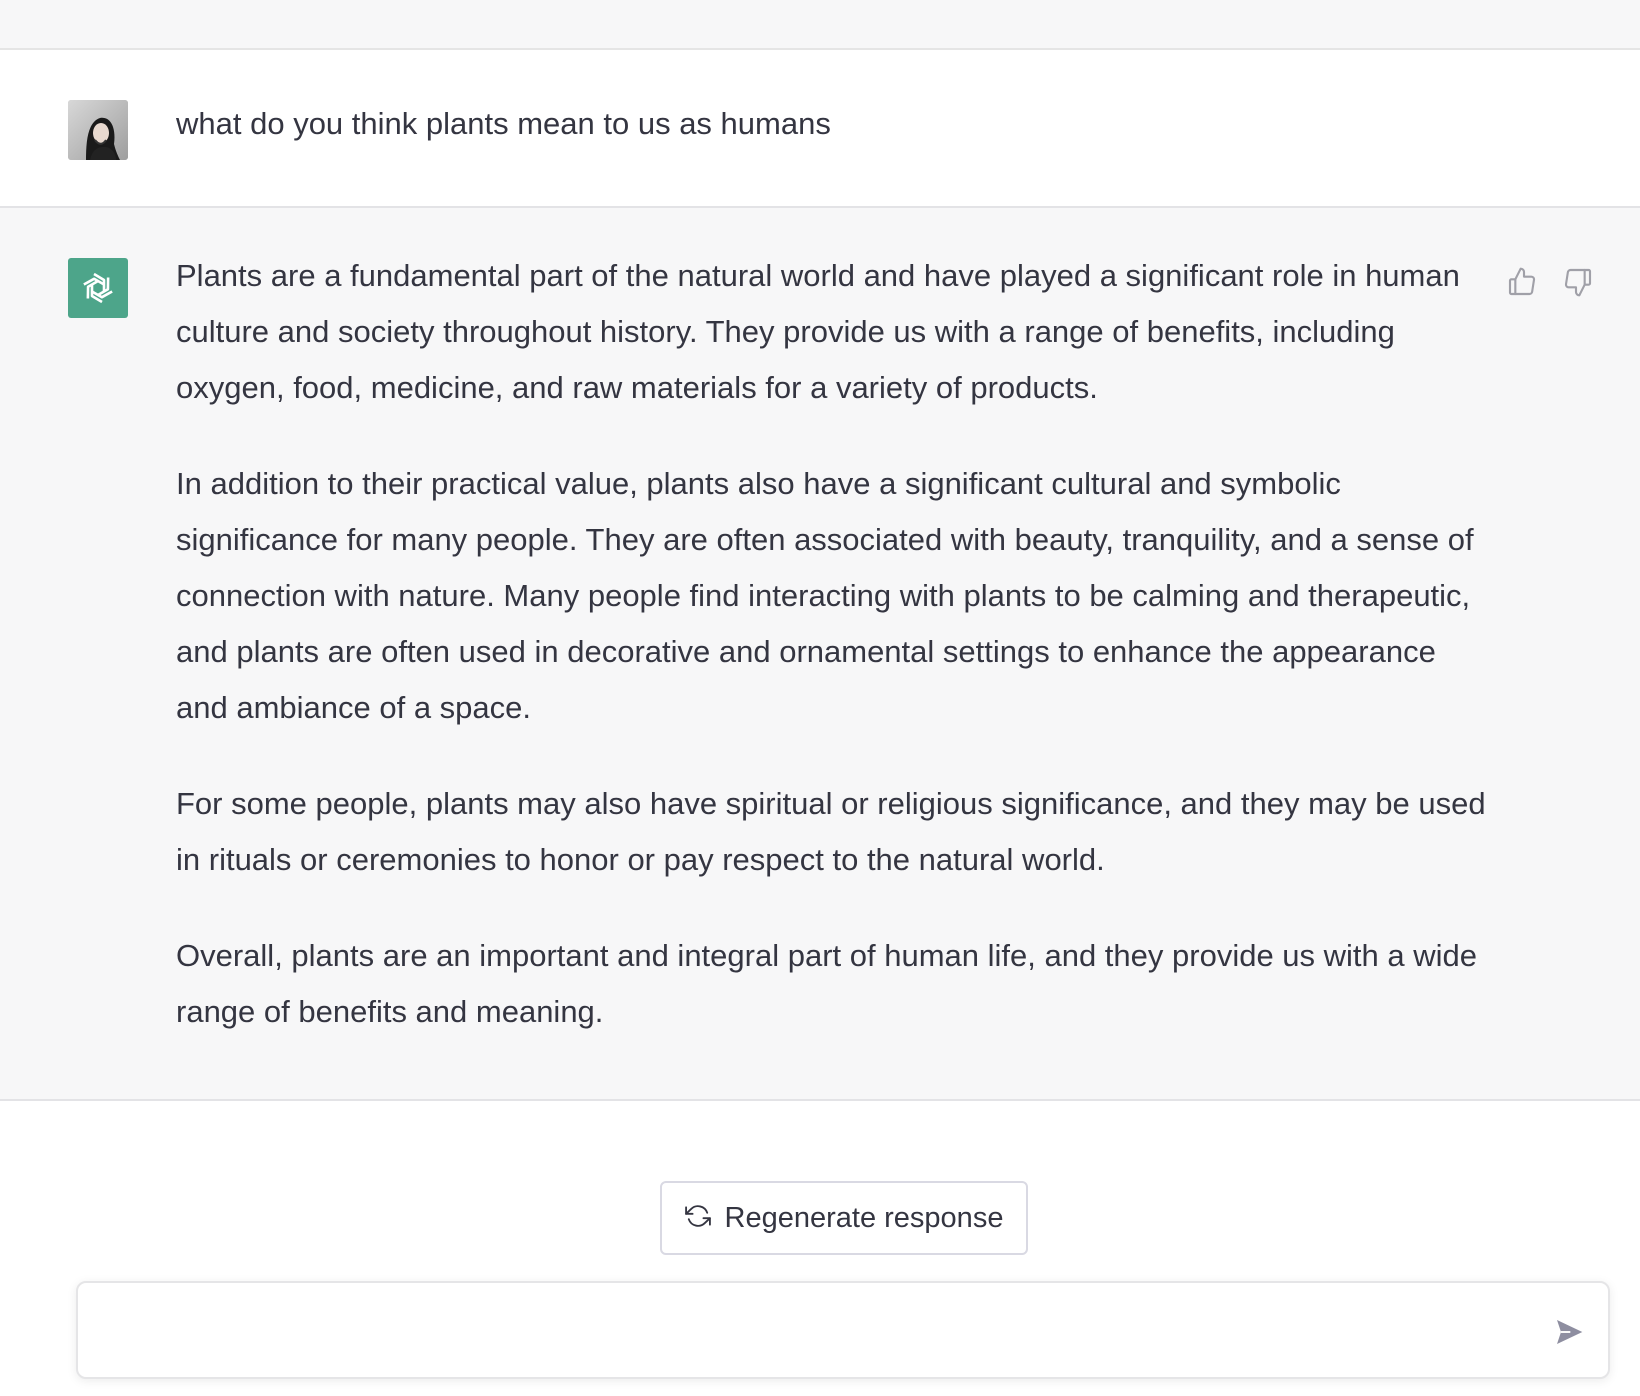 The image size is (1640, 1396). I want to click on message-composer, so click(843, 1330).